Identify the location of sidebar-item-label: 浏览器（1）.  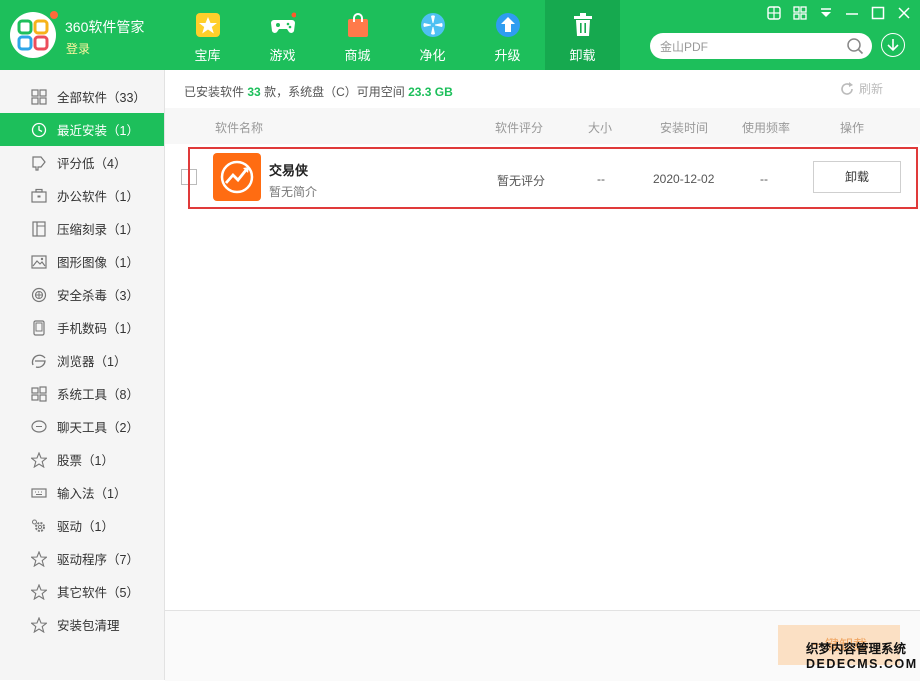
(92, 362).